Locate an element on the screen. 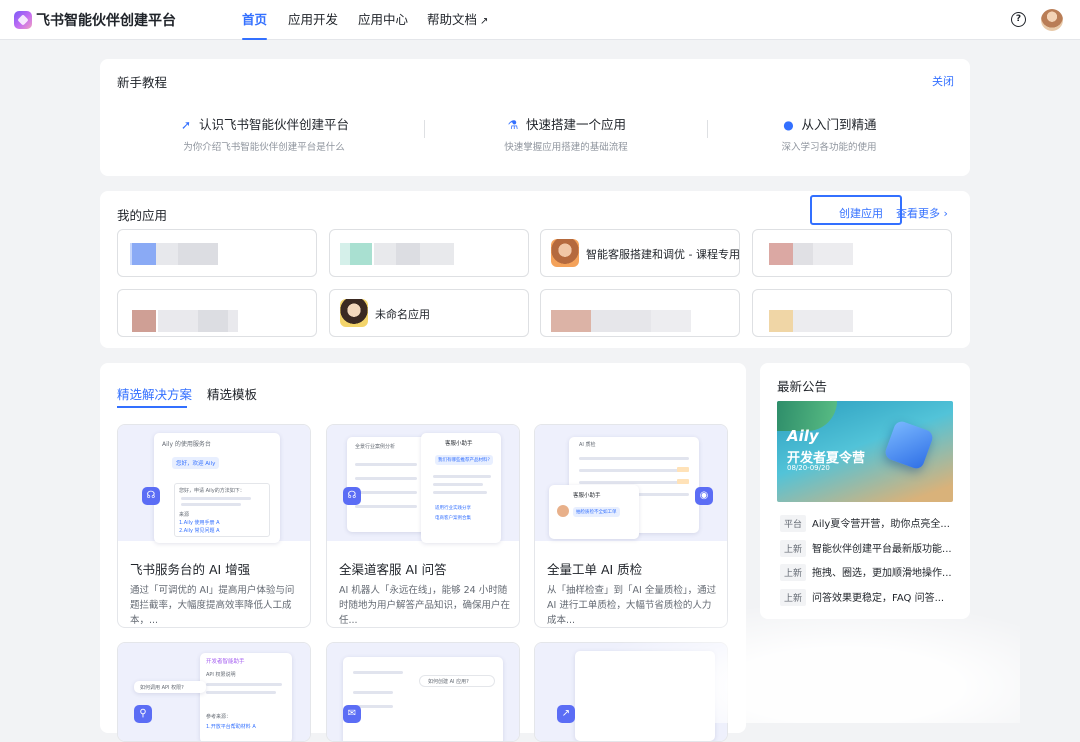  nav-app-center: 应用中心 is located at coordinates (383, 20).